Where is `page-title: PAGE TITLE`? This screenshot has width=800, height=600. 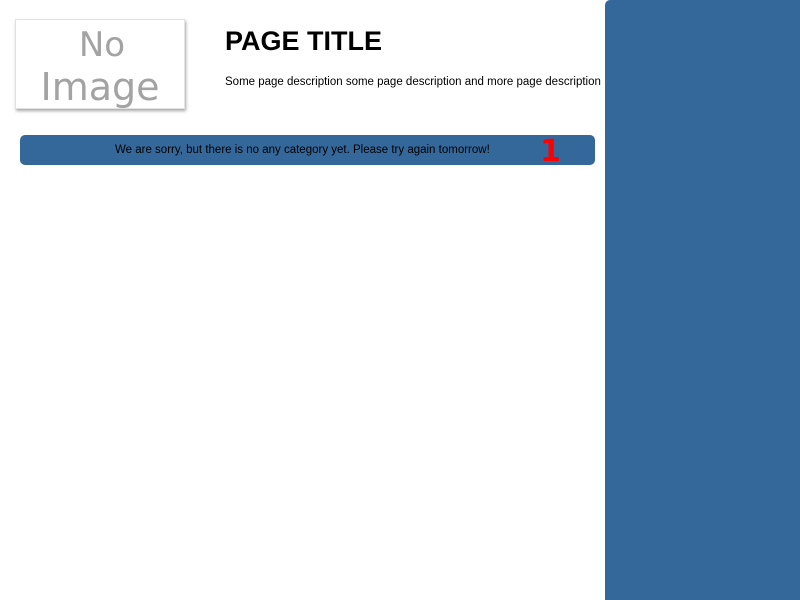 page-title: PAGE TITLE is located at coordinates (304, 41).